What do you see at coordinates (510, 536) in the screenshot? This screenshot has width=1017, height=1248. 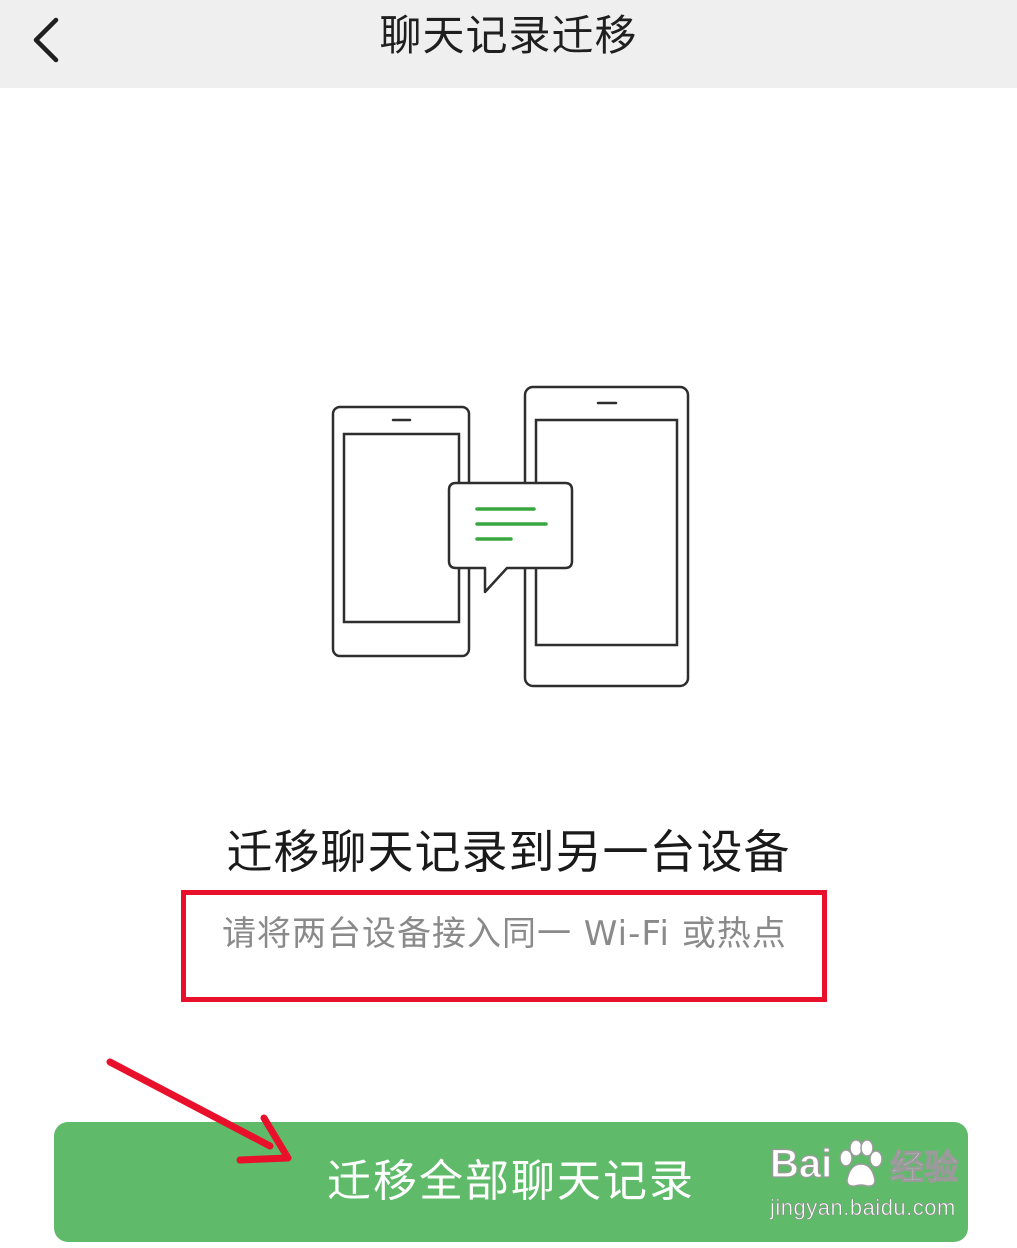 I see `device-transfer-illustration` at bounding box center [510, 536].